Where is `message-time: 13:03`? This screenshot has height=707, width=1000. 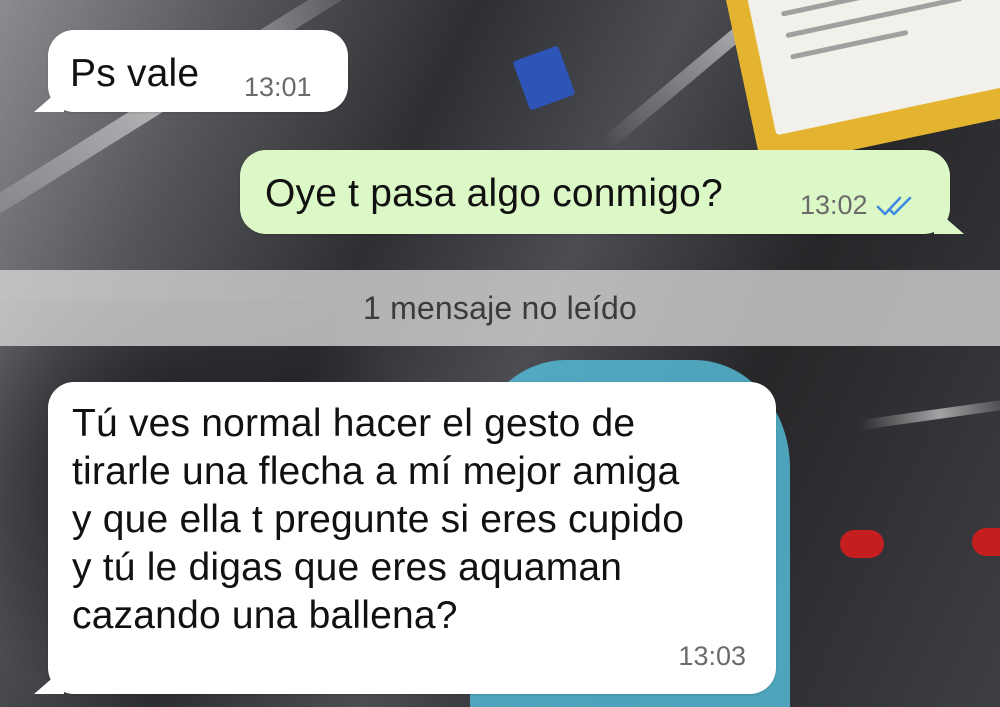 message-time: 13:03 is located at coordinates (712, 656).